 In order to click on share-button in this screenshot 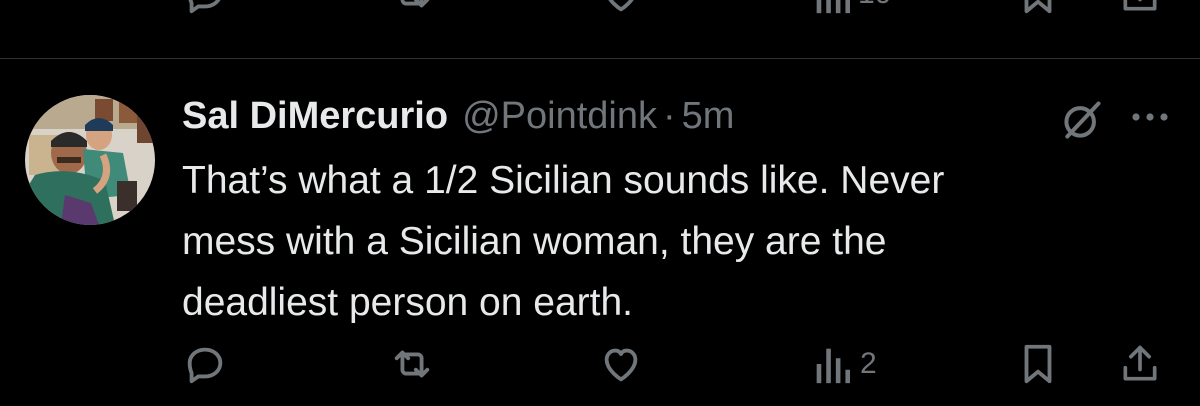, I will do `click(1140, 364)`.